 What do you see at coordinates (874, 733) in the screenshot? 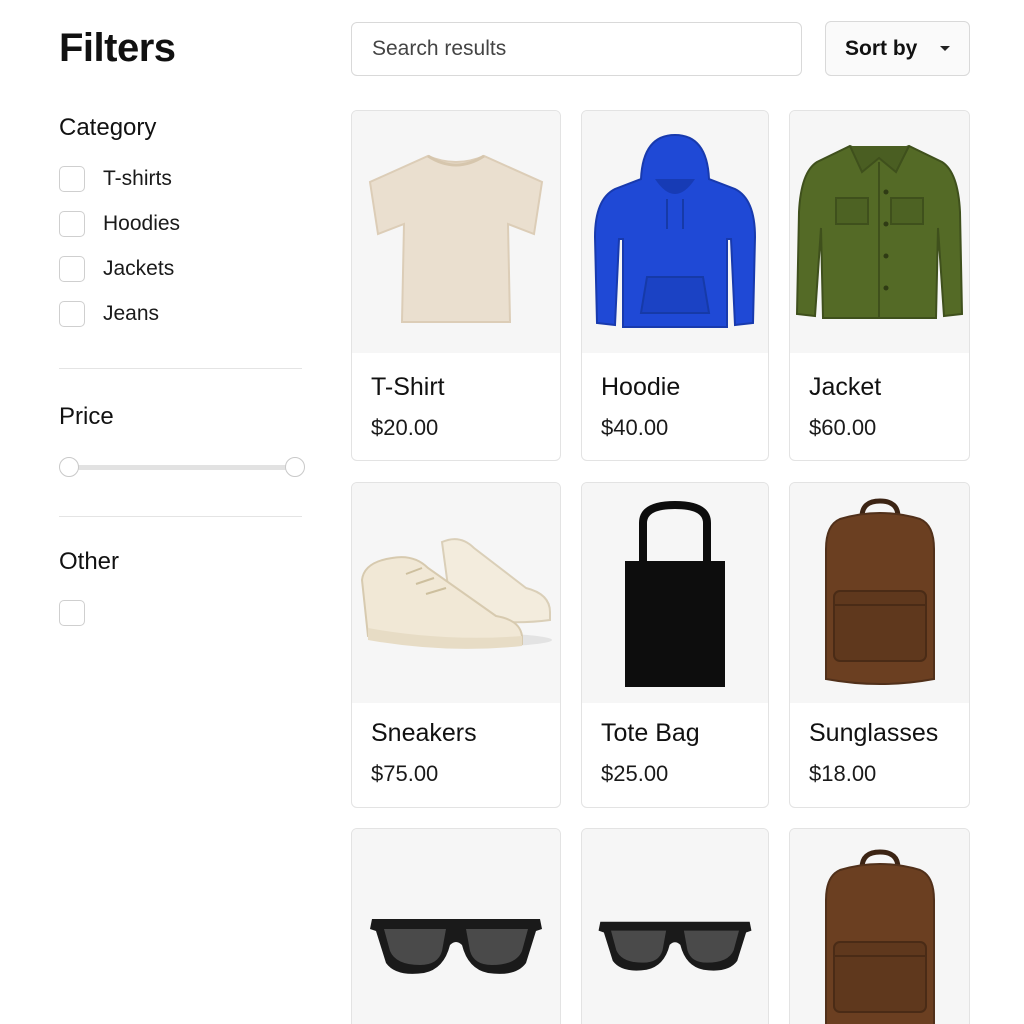
I see `product-name: Sunglasses` at bounding box center [874, 733].